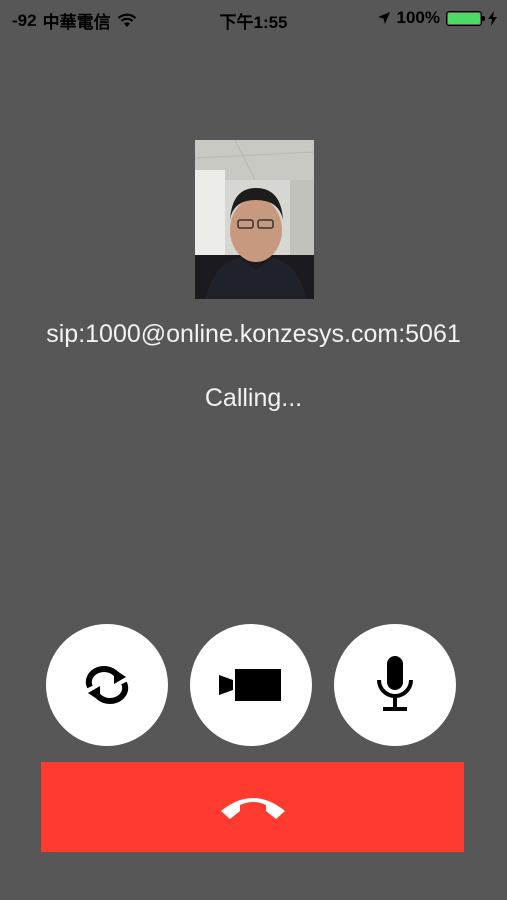 The width and height of the screenshot is (507, 900). I want to click on video-camera-icon, so click(250, 685).